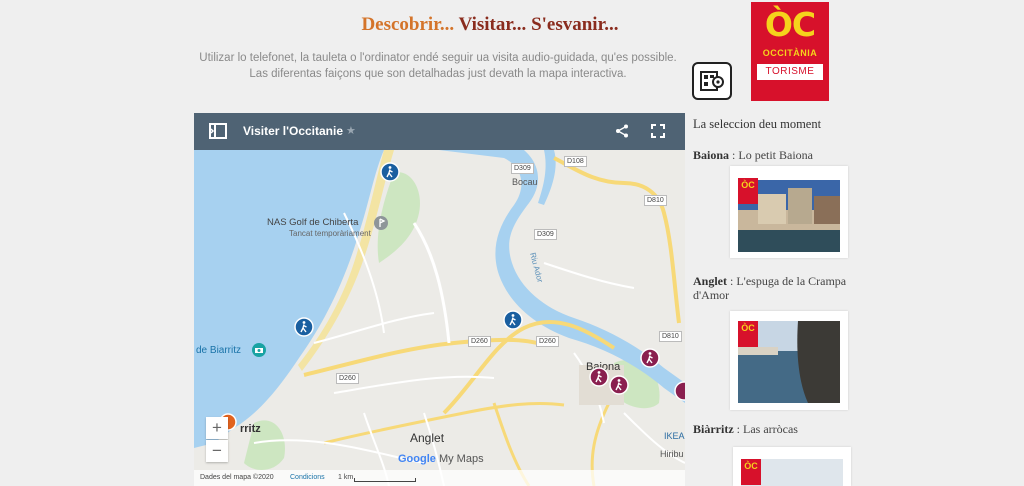 This screenshot has height=486, width=1024. I want to click on entry-place: Biàrritz, so click(713, 429).